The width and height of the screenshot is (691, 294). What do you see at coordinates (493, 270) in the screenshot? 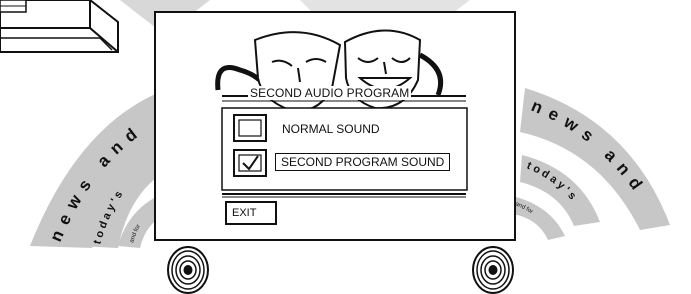
I see `right-speaker-icon` at bounding box center [493, 270].